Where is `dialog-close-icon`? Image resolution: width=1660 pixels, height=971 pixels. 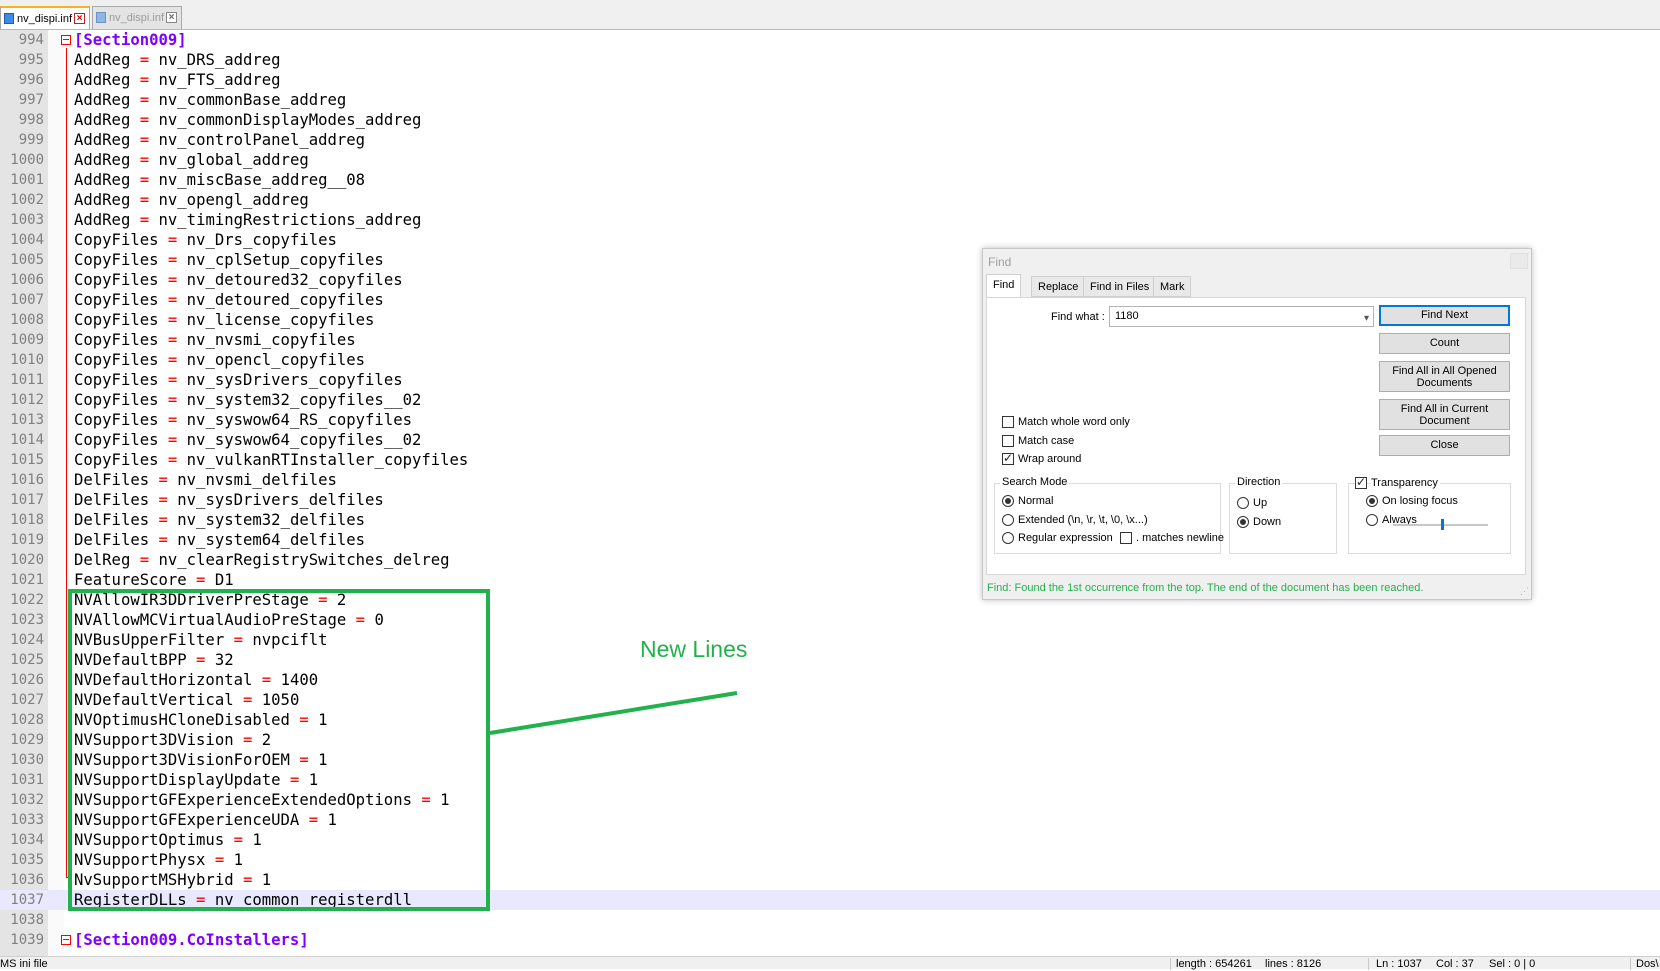 dialog-close-icon is located at coordinates (1519, 261).